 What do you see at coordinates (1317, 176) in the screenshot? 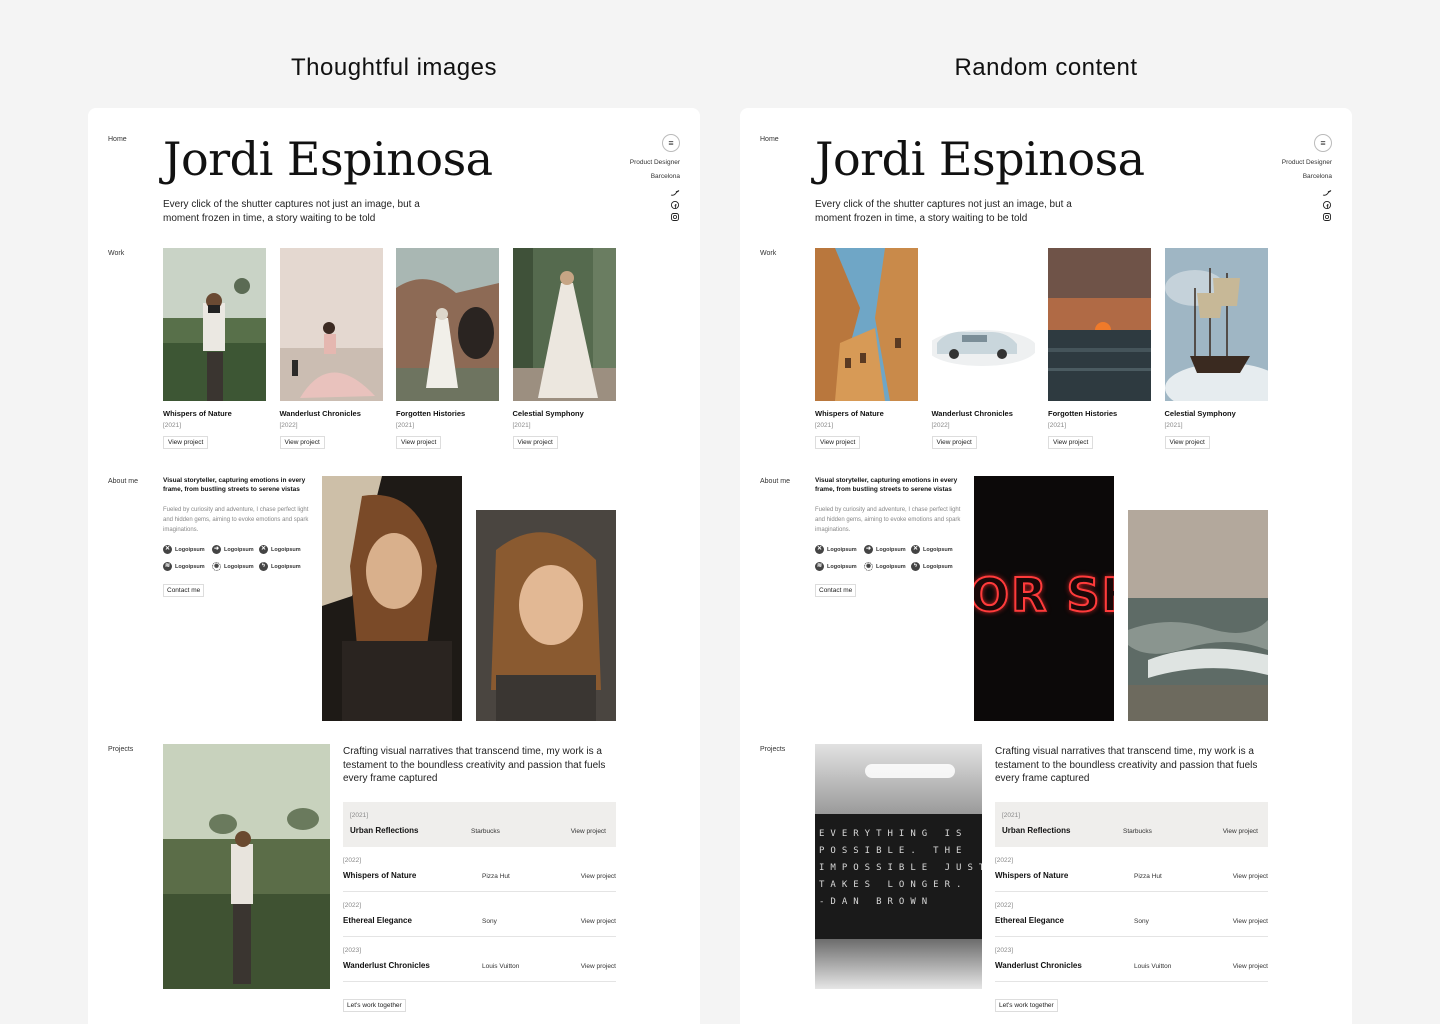
I see `city-text: Barcelona` at bounding box center [1317, 176].